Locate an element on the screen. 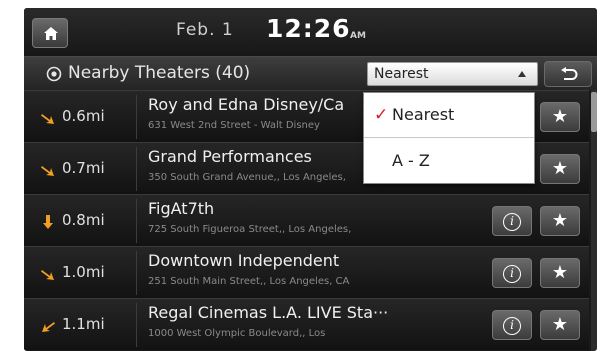  theater-name: Downtown Independent is located at coordinates (244, 260).